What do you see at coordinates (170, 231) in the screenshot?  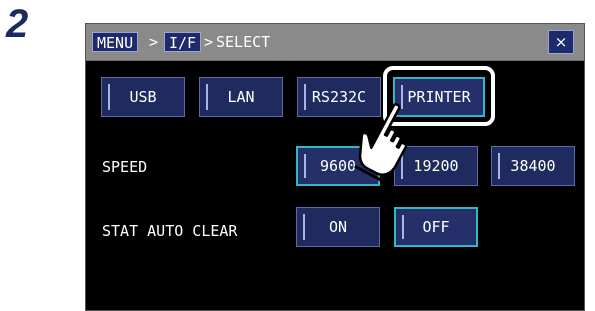 I see `stat-auto-clear-label: STAT AUTO CLEAR` at bounding box center [170, 231].